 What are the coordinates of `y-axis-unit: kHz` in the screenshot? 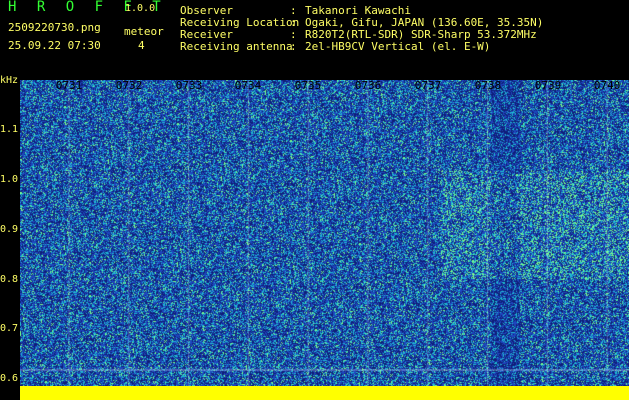 It's located at (9, 80).